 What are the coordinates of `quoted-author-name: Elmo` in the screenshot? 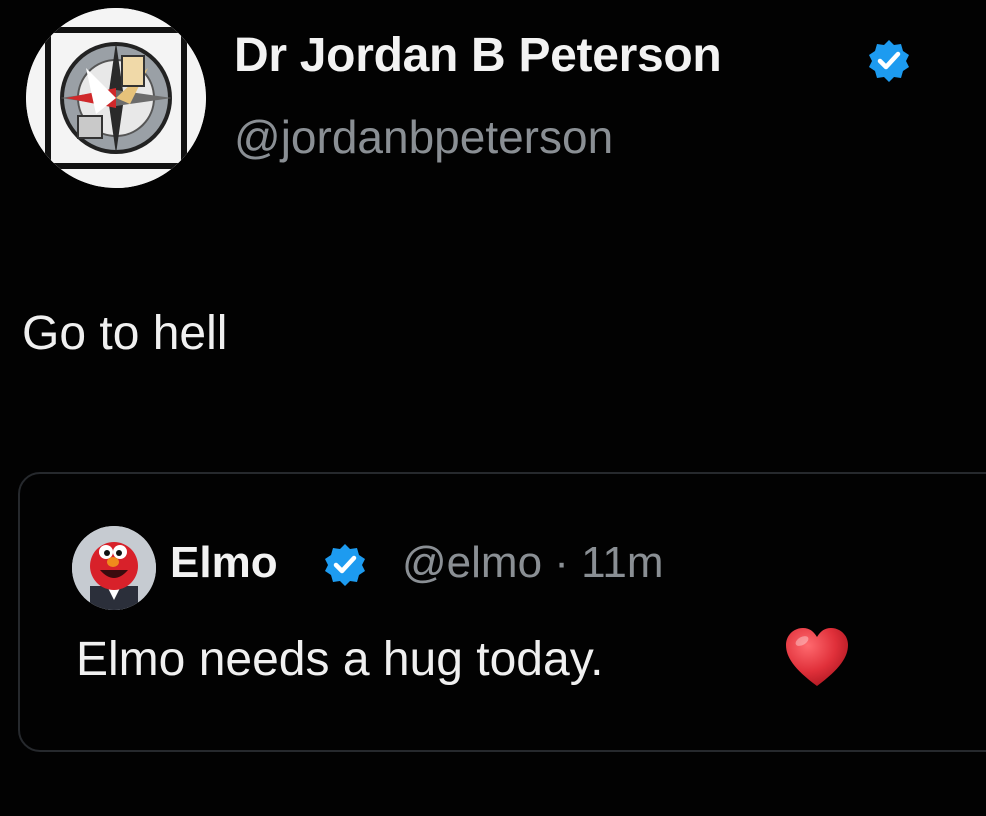 It's located at (224, 563).